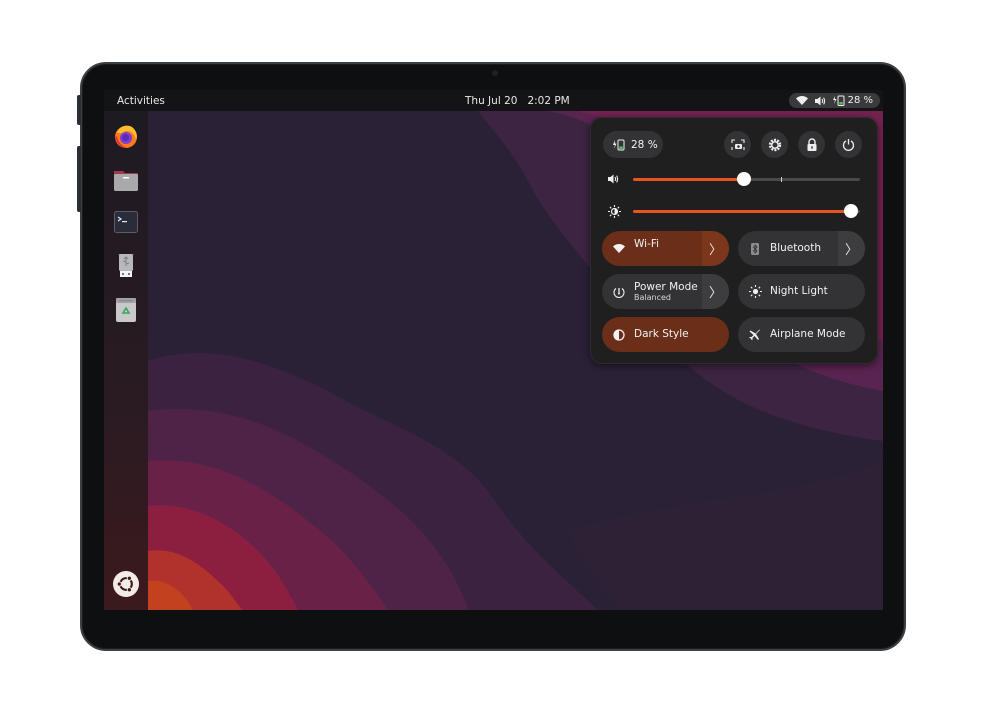  Describe the element at coordinates (619, 292) in the screenshot. I see `power-mode-icon` at that location.